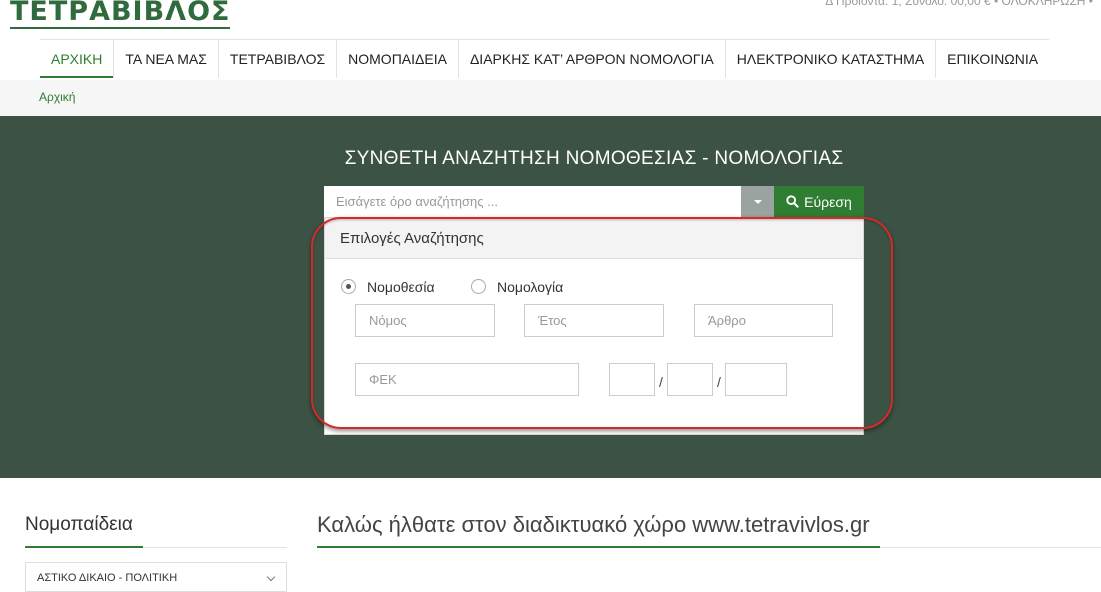 This screenshot has height=592, width=1101. Describe the element at coordinates (594, 238) in the screenshot. I see `search-options-header: Επιλογές Αναζήτησης` at that location.